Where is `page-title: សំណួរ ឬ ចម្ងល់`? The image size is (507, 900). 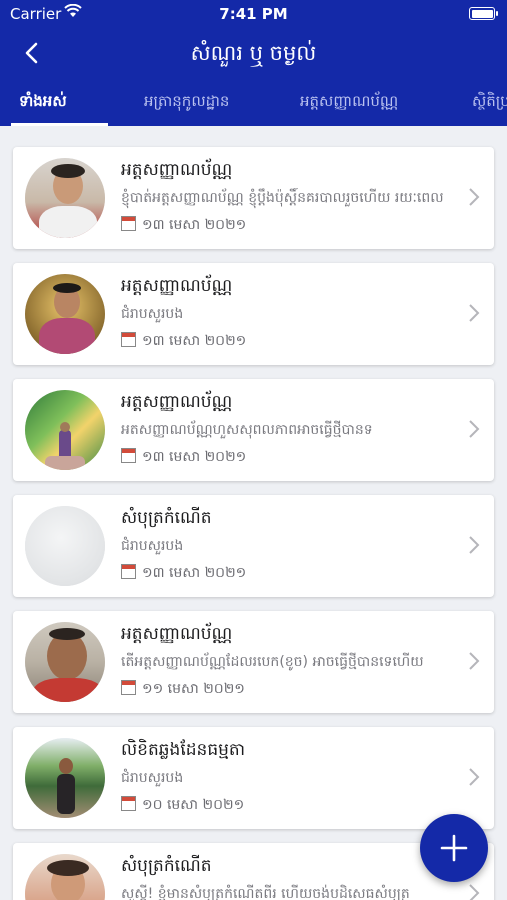 page-title: សំណួរ ឬ ចម្ងល់ is located at coordinates (253, 53).